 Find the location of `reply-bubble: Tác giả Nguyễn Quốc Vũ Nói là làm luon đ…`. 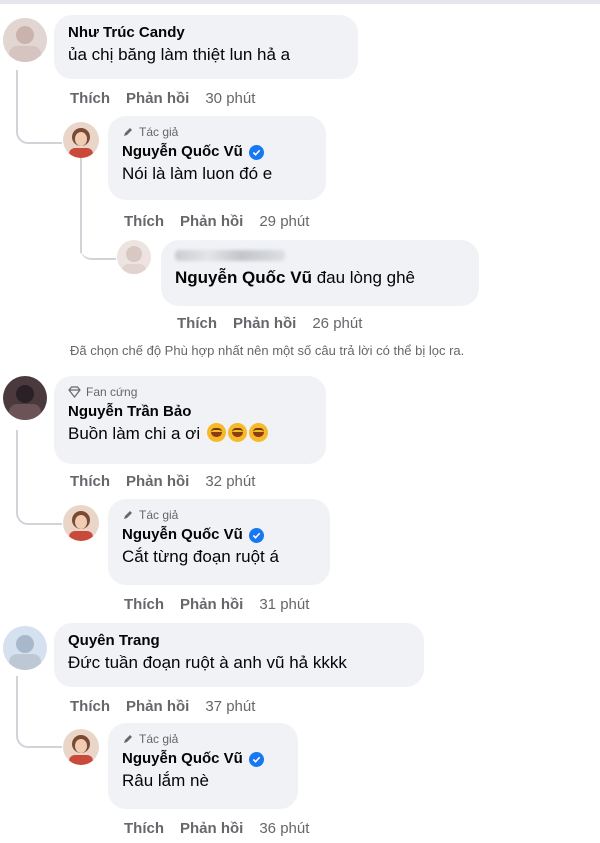

reply-bubble: Tác giả Nguyễn Quốc Vũ Nói là làm luon đ… is located at coordinates (217, 158).